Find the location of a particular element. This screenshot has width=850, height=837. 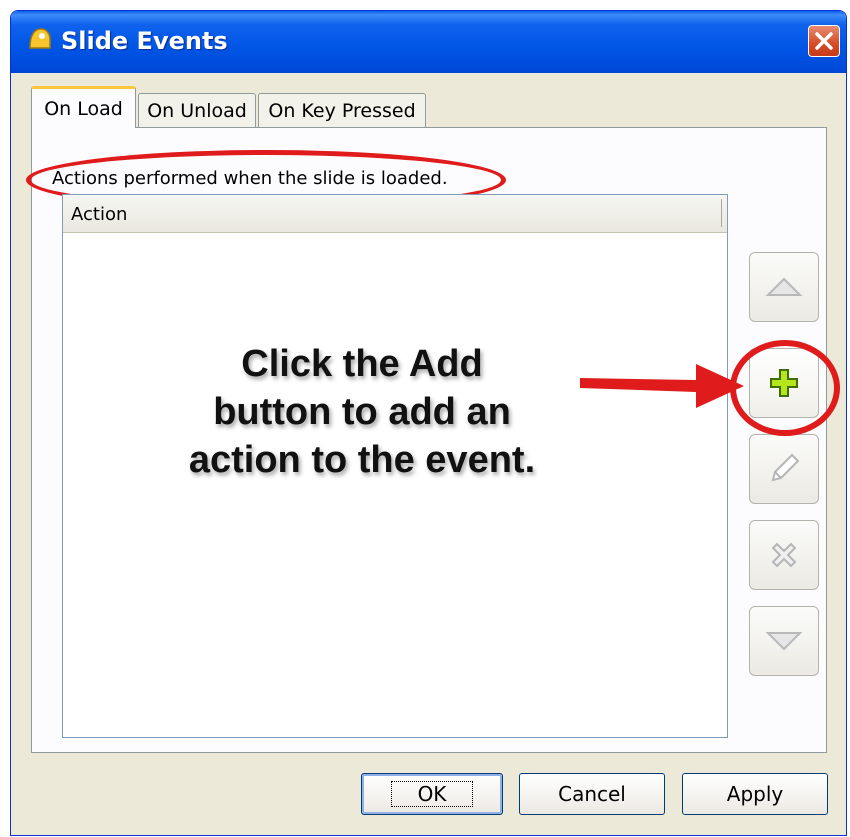

annotation-line-2: button to add an is located at coordinates (362, 412).